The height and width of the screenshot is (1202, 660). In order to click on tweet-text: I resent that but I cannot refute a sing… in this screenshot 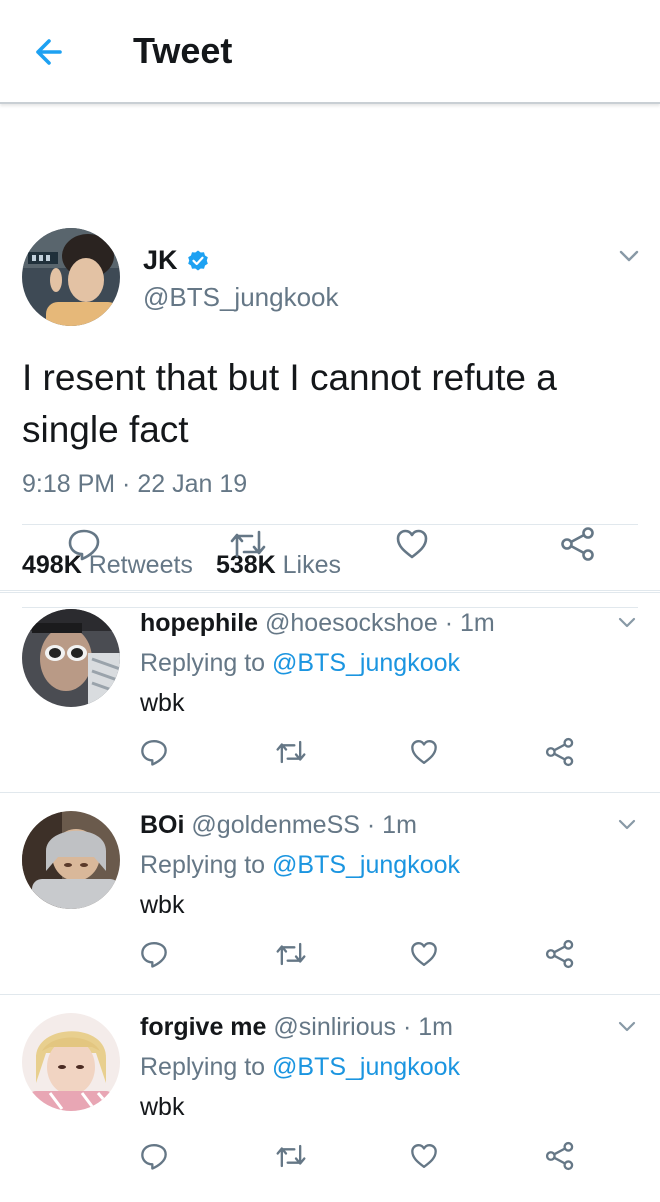, I will do `click(289, 403)`.